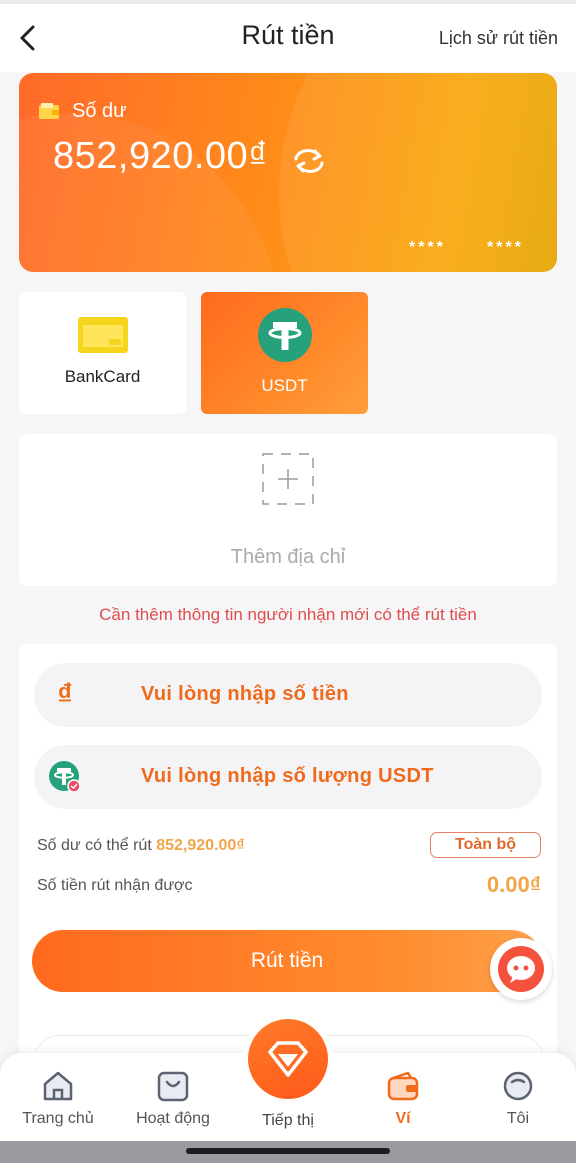  Describe the element at coordinates (513, 884) in the screenshot. I see `receive-amount: 0.00₫` at that location.